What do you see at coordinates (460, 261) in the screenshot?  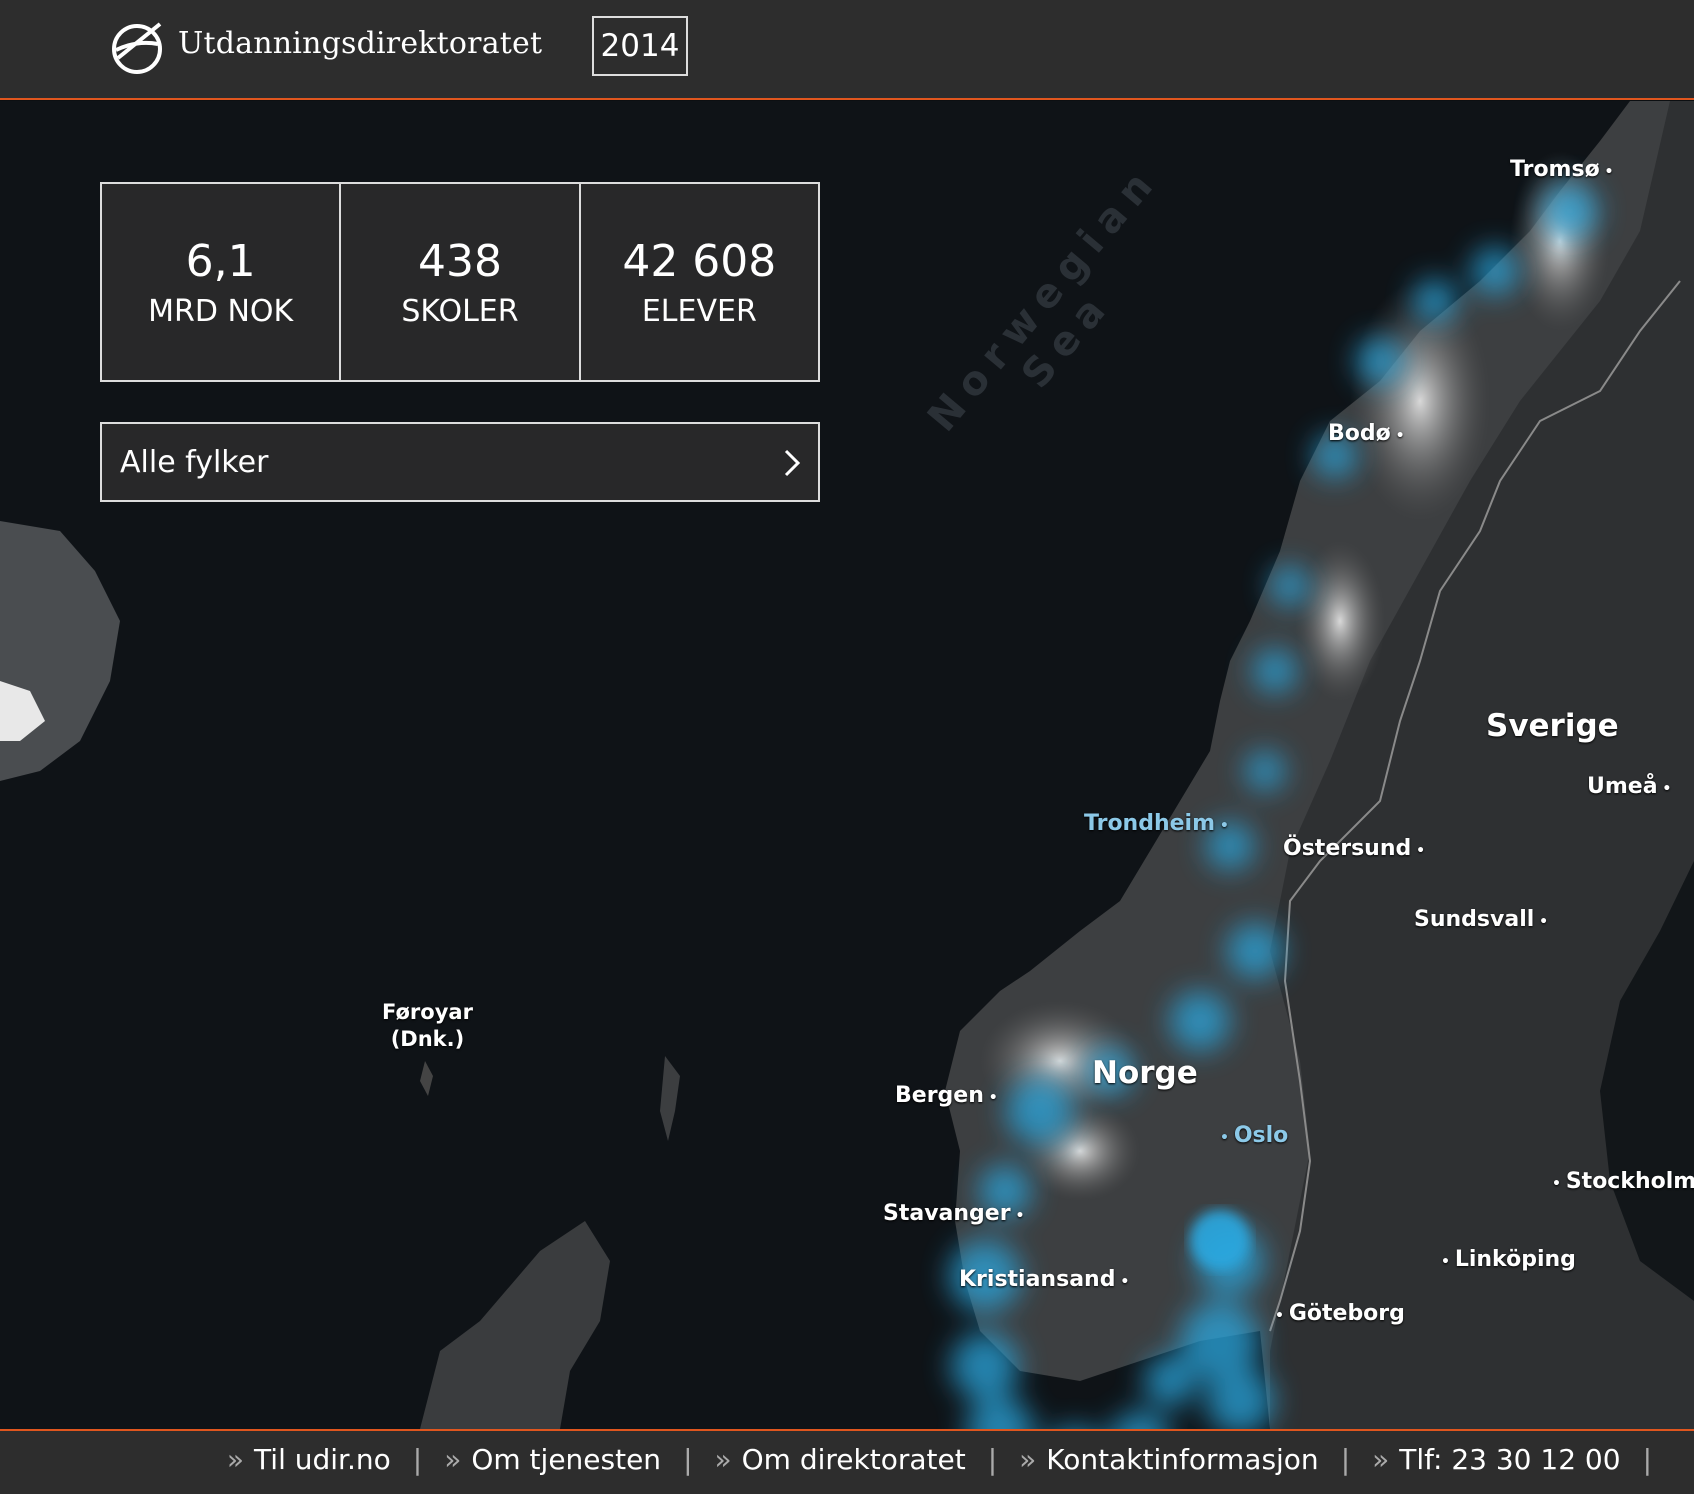 I see `stat-value: 438` at bounding box center [460, 261].